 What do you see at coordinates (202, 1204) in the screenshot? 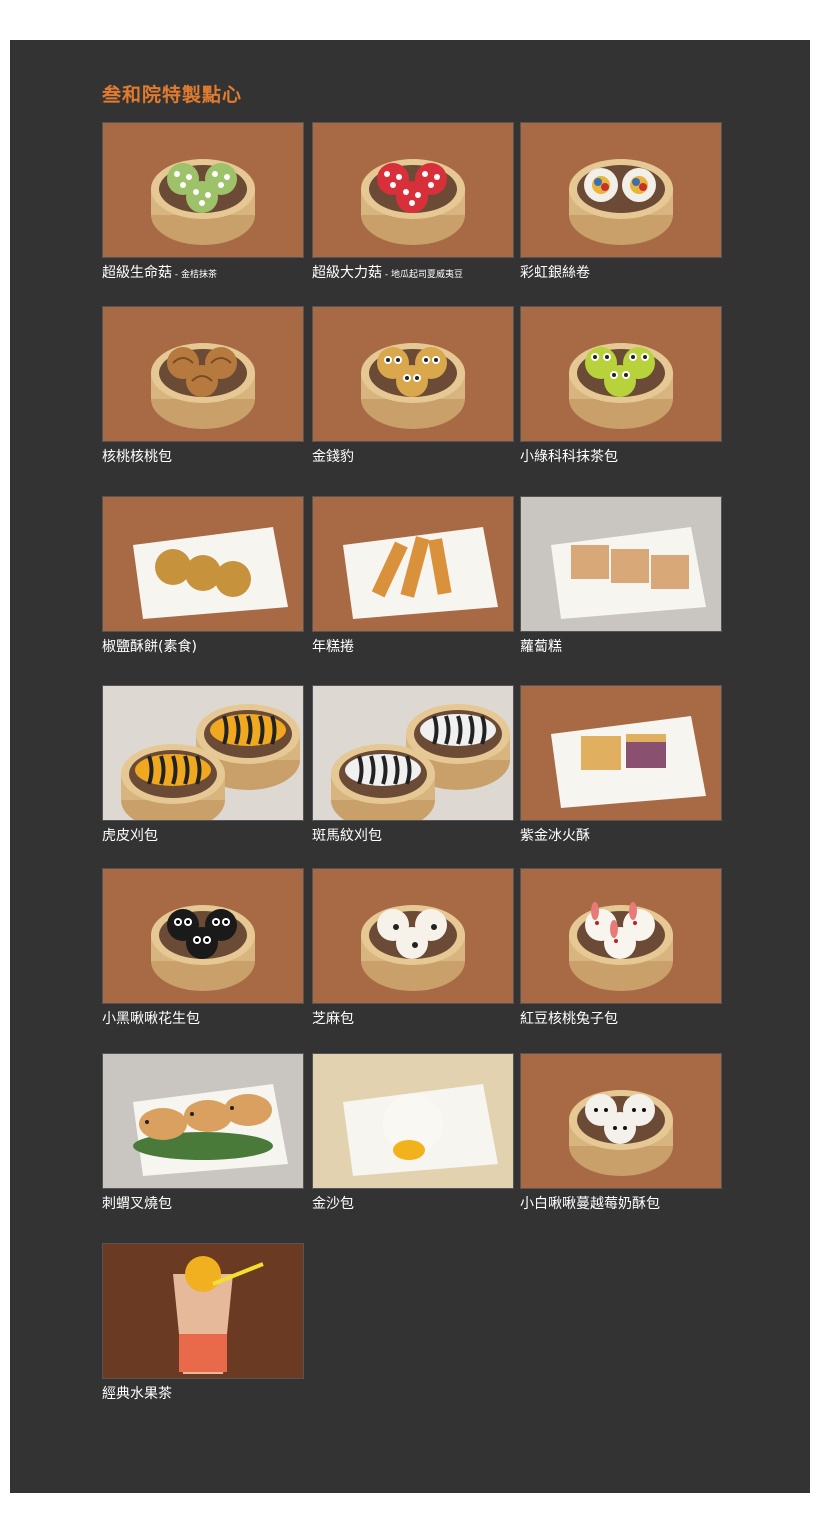
I see `menu-item-caption: 刺蝟叉燒包` at bounding box center [202, 1204].